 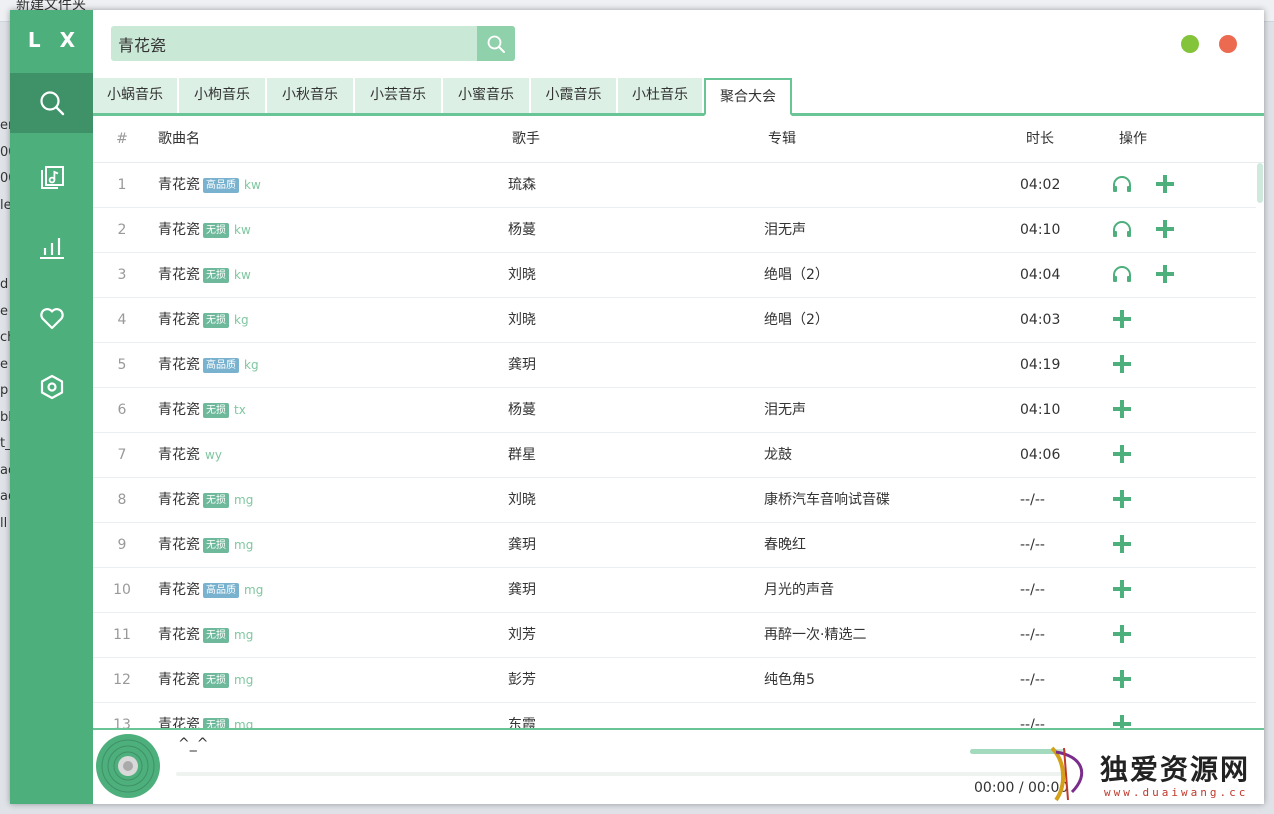 What do you see at coordinates (522, 230) in the screenshot?
I see `singer-cell: 杨蔓` at bounding box center [522, 230].